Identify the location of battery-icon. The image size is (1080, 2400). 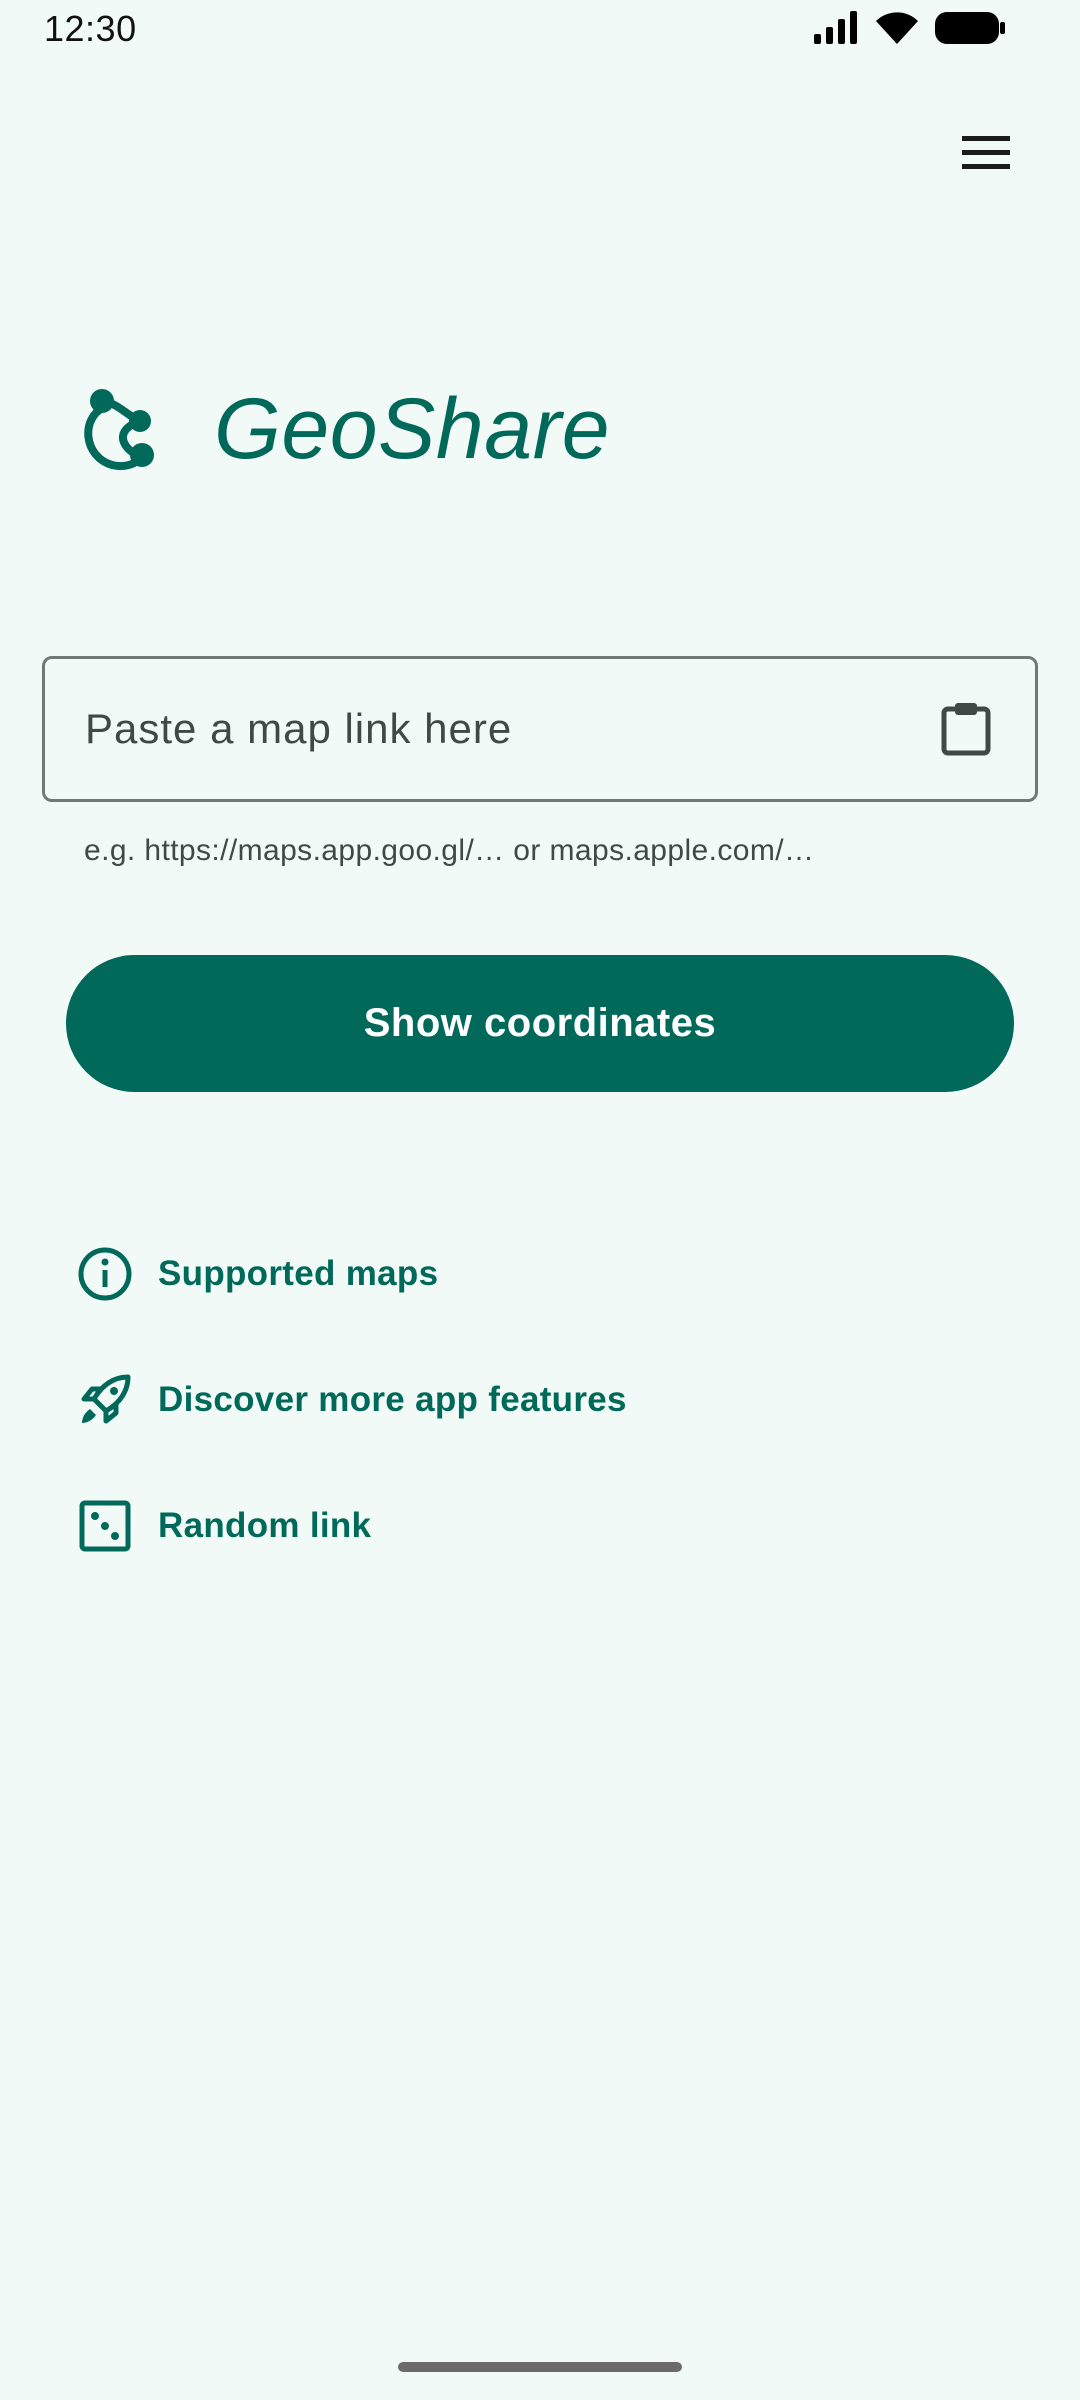
(970, 30).